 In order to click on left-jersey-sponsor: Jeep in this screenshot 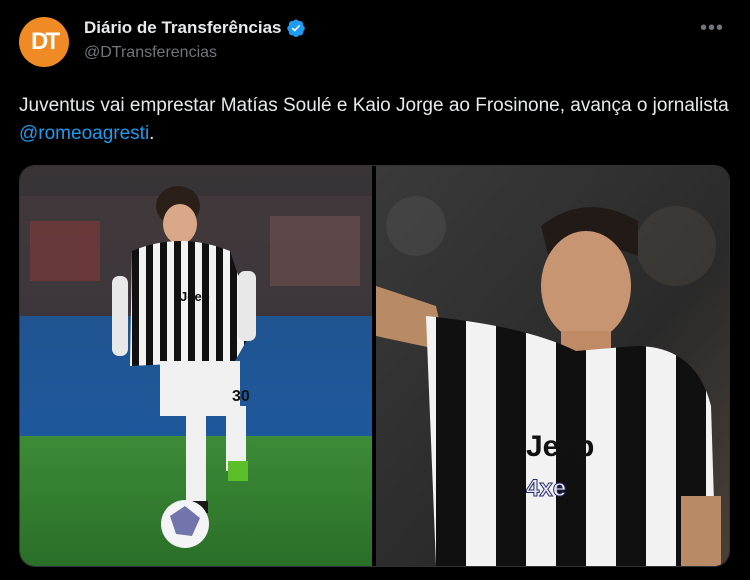, I will do `click(195, 296)`.